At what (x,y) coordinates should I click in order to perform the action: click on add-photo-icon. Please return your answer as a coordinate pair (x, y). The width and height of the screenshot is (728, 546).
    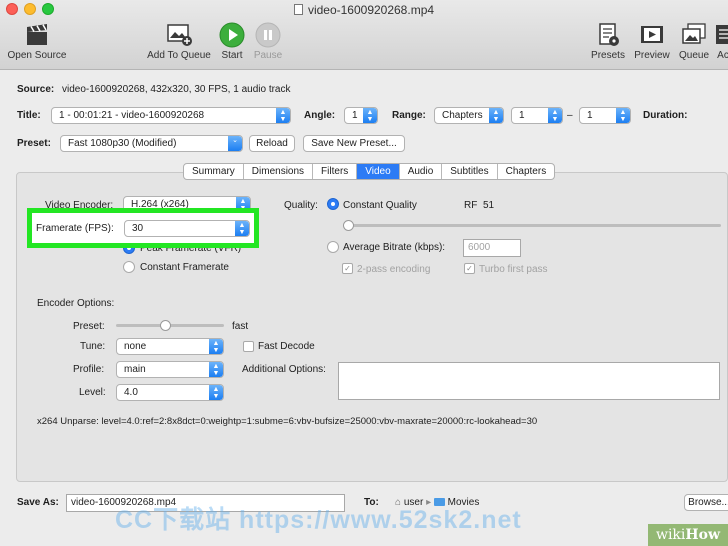
    Looking at the image, I should click on (179, 35).